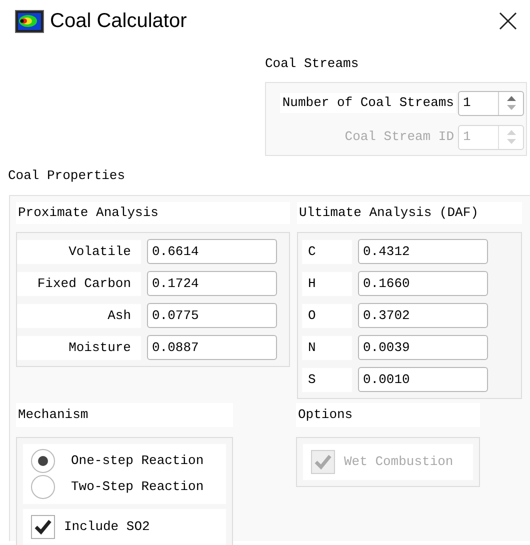  I want to click on field-label: Coal Stream ID, so click(399, 137).